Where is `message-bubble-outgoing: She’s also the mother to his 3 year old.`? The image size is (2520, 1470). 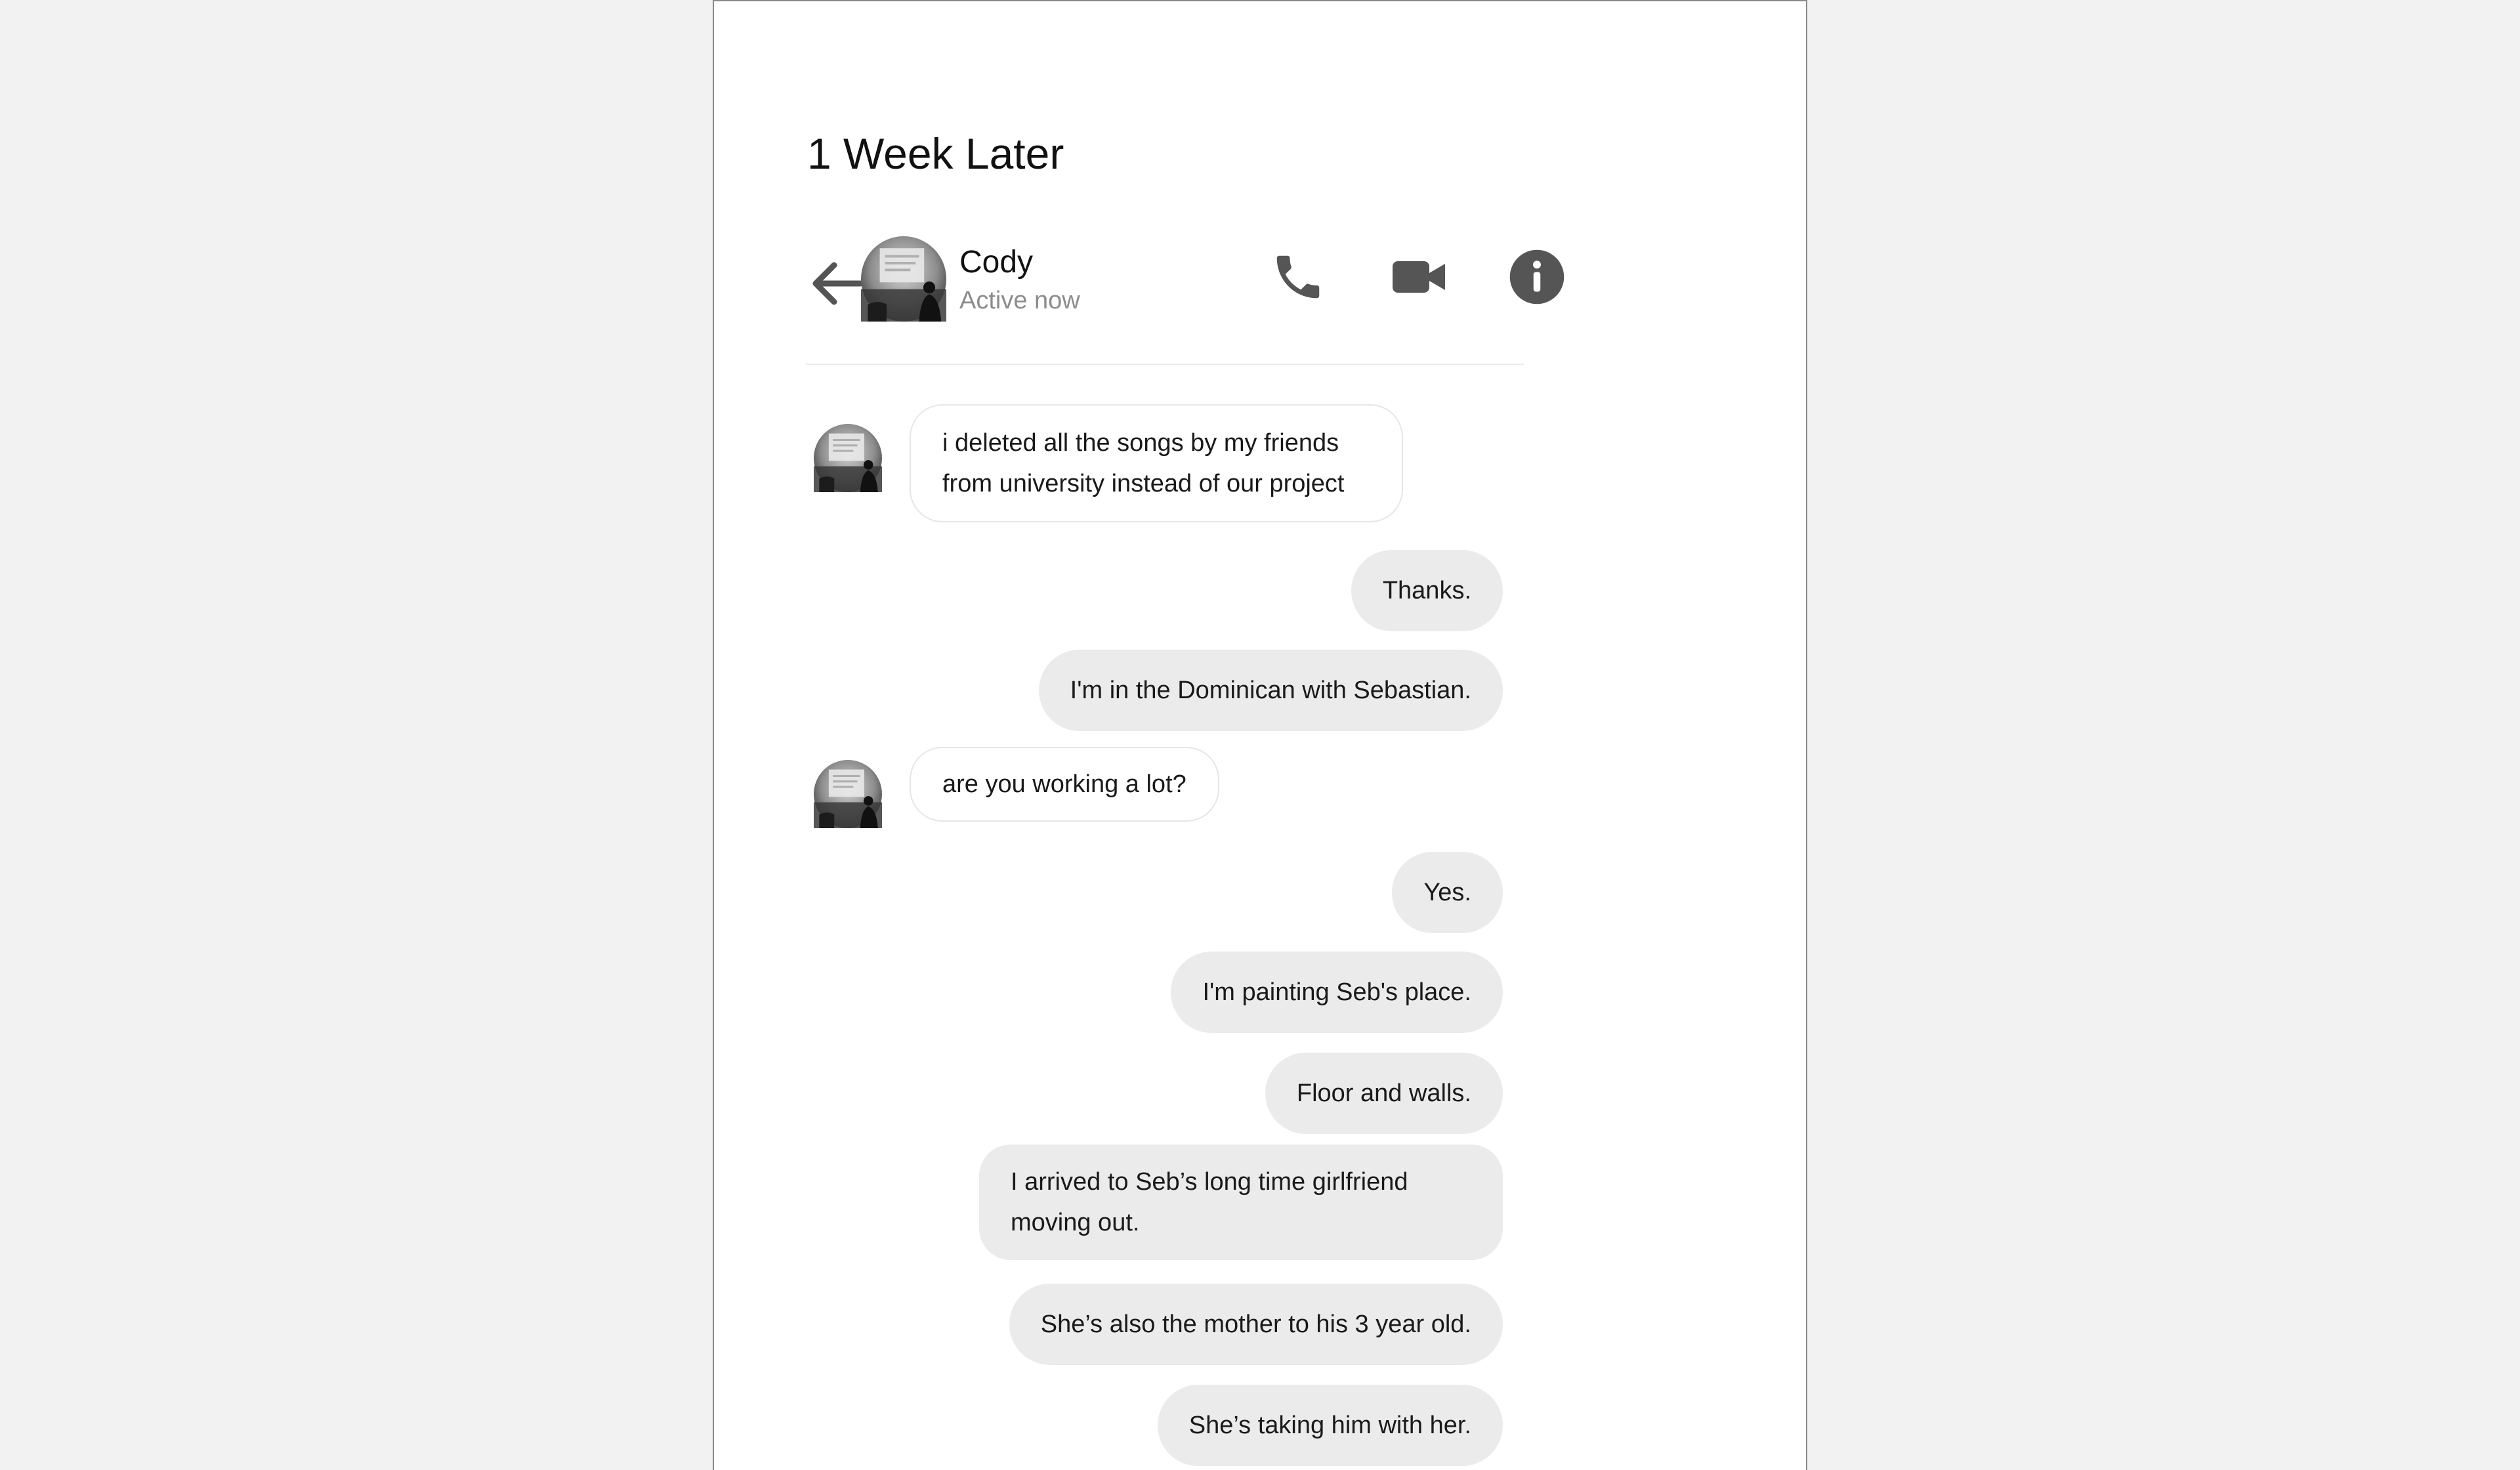 message-bubble-outgoing: She’s also the mother to his 3 year old. is located at coordinates (1256, 1324).